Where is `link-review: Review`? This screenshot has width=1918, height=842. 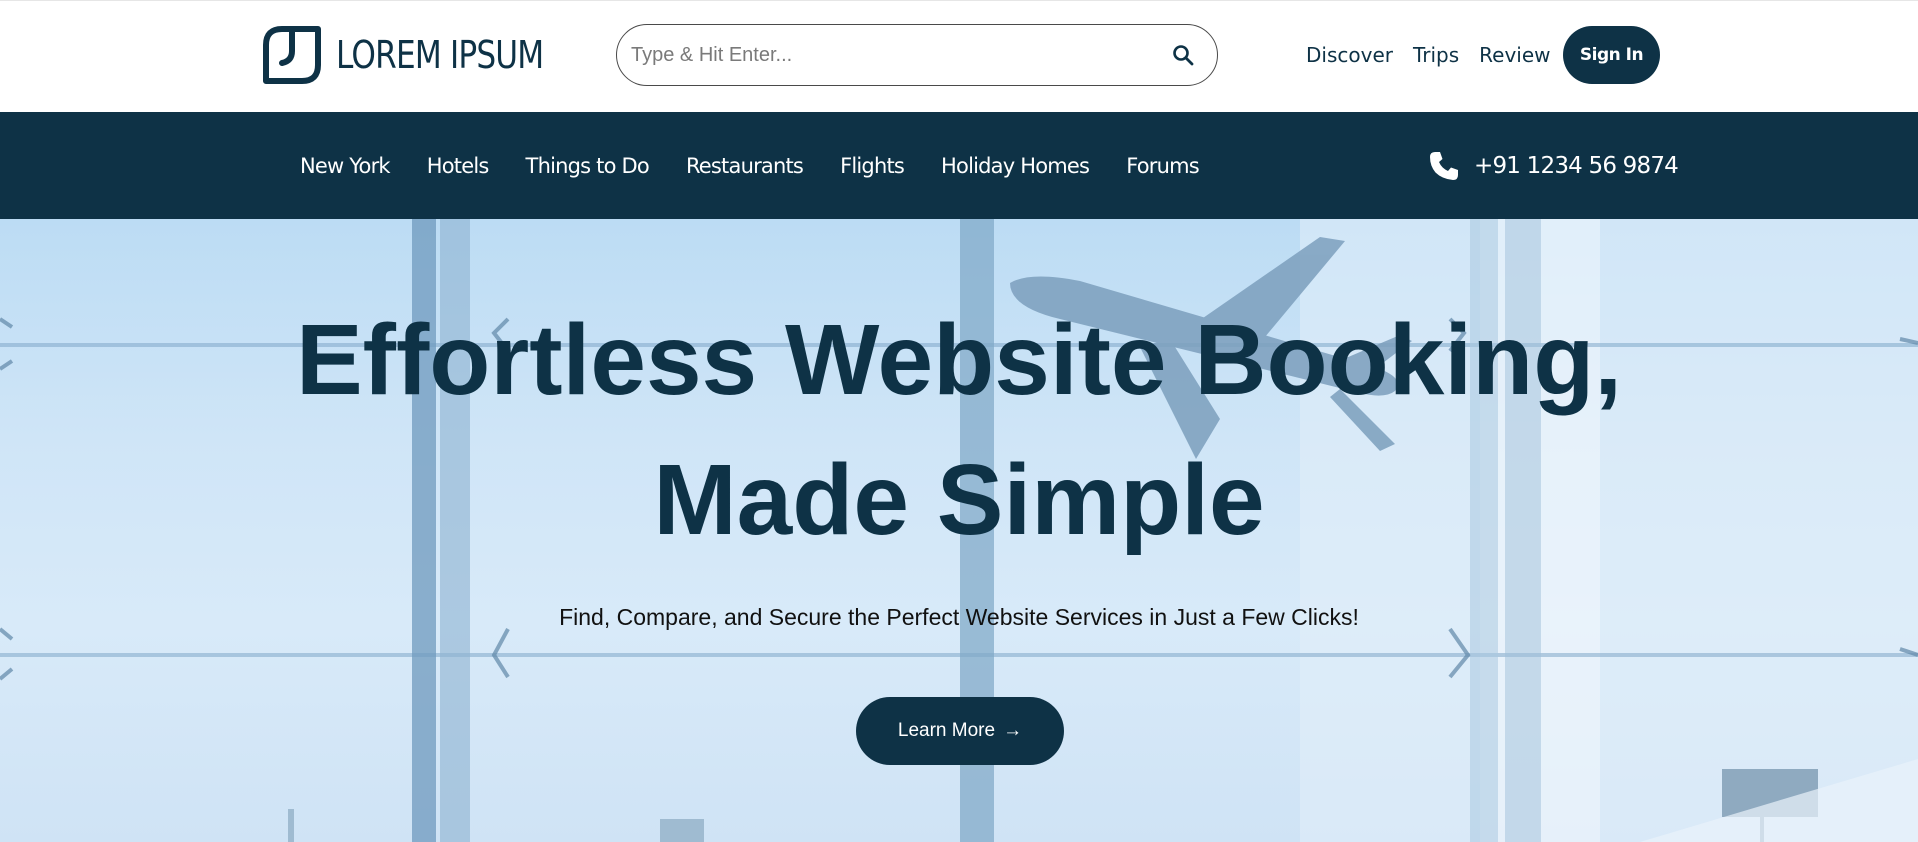 link-review: Review is located at coordinates (1514, 55).